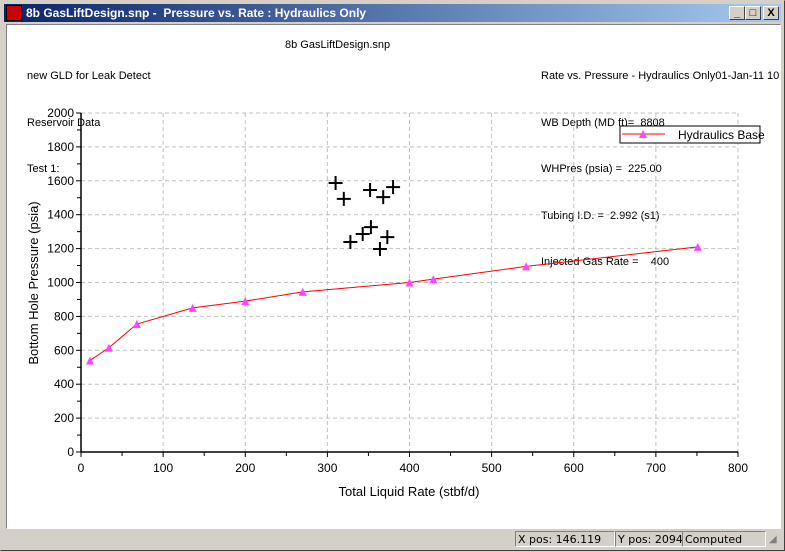  What do you see at coordinates (738, 468) in the screenshot?
I see `x-tick-label: 800` at bounding box center [738, 468].